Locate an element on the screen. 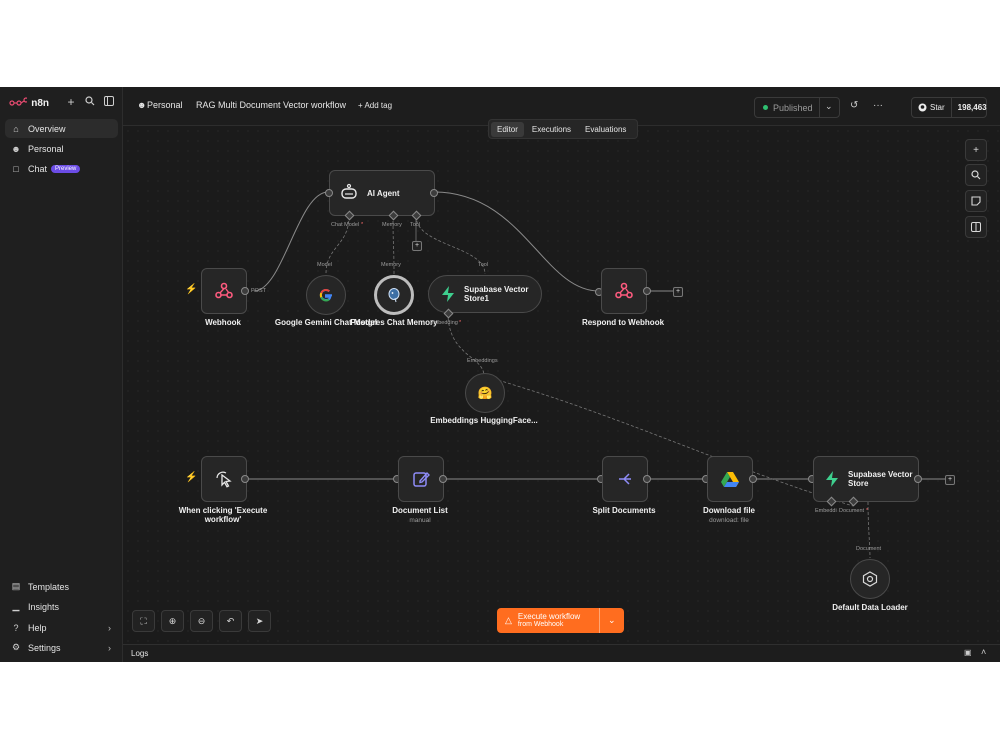 The height and width of the screenshot is (750, 1000). sidebar-item-overview: ⌂ Overview is located at coordinates (61, 128).